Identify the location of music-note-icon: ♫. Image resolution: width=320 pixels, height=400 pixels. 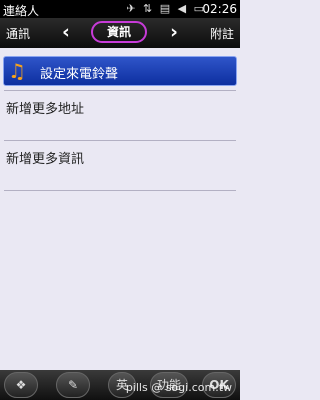
(17, 71).